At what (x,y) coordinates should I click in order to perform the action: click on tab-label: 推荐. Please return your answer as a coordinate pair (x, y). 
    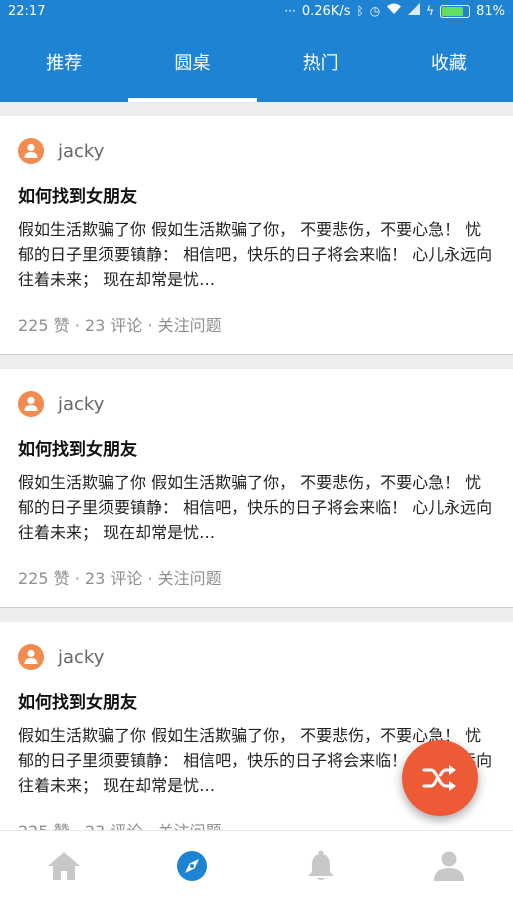
    Looking at the image, I should click on (64, 63).